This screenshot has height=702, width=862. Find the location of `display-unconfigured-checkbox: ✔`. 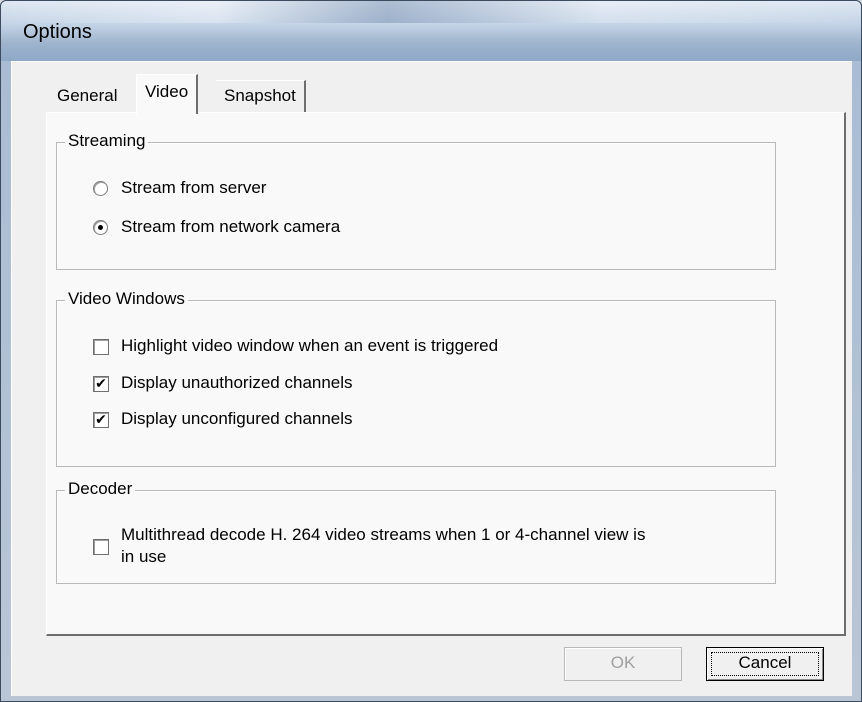

display-unconfigured-checkbox: ✔ is located at coordinates (101, 420).